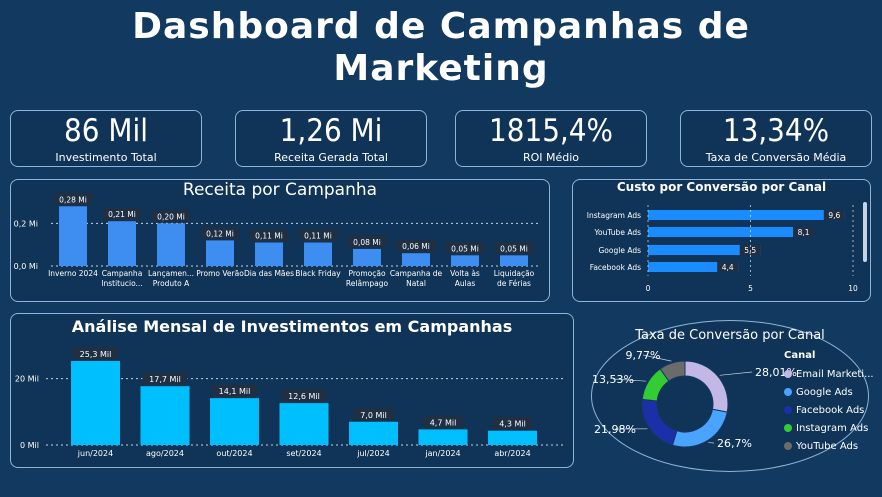 The image size is (882, 497). What do you see at coordinates (73, 199) in the screenshot?
I see `data-label: 0,28 Mi` at bounding box center [73, 199].